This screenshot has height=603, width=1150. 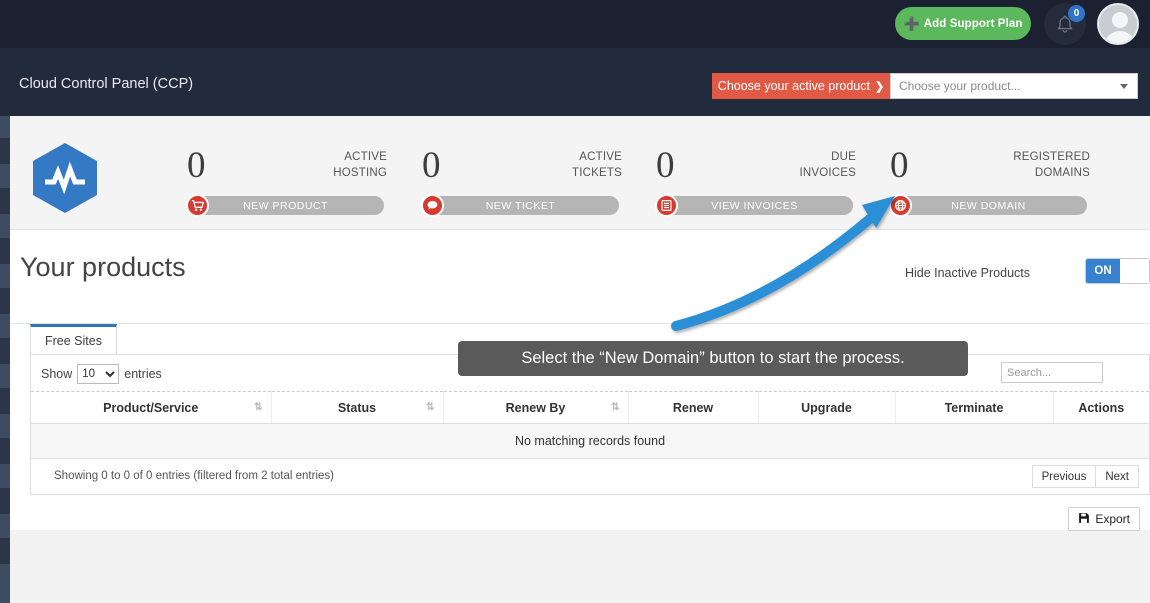 What do you see at coordinates (879, 86) in the screenshot?
I see `chevron-right-icon: ❯` at bounding box center [879, 86].